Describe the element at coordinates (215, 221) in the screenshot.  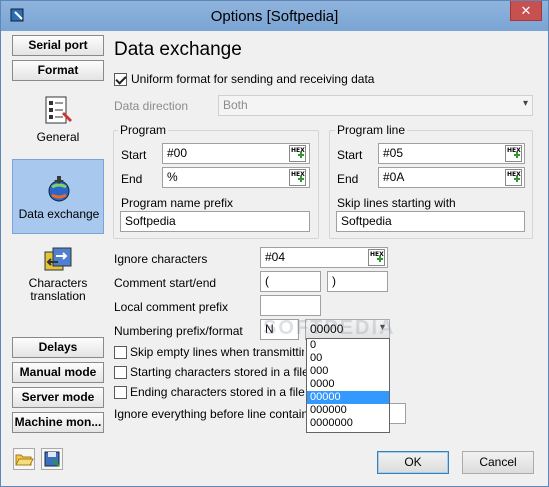
I see `program-name-prefix-input: Softpedia` at that location.